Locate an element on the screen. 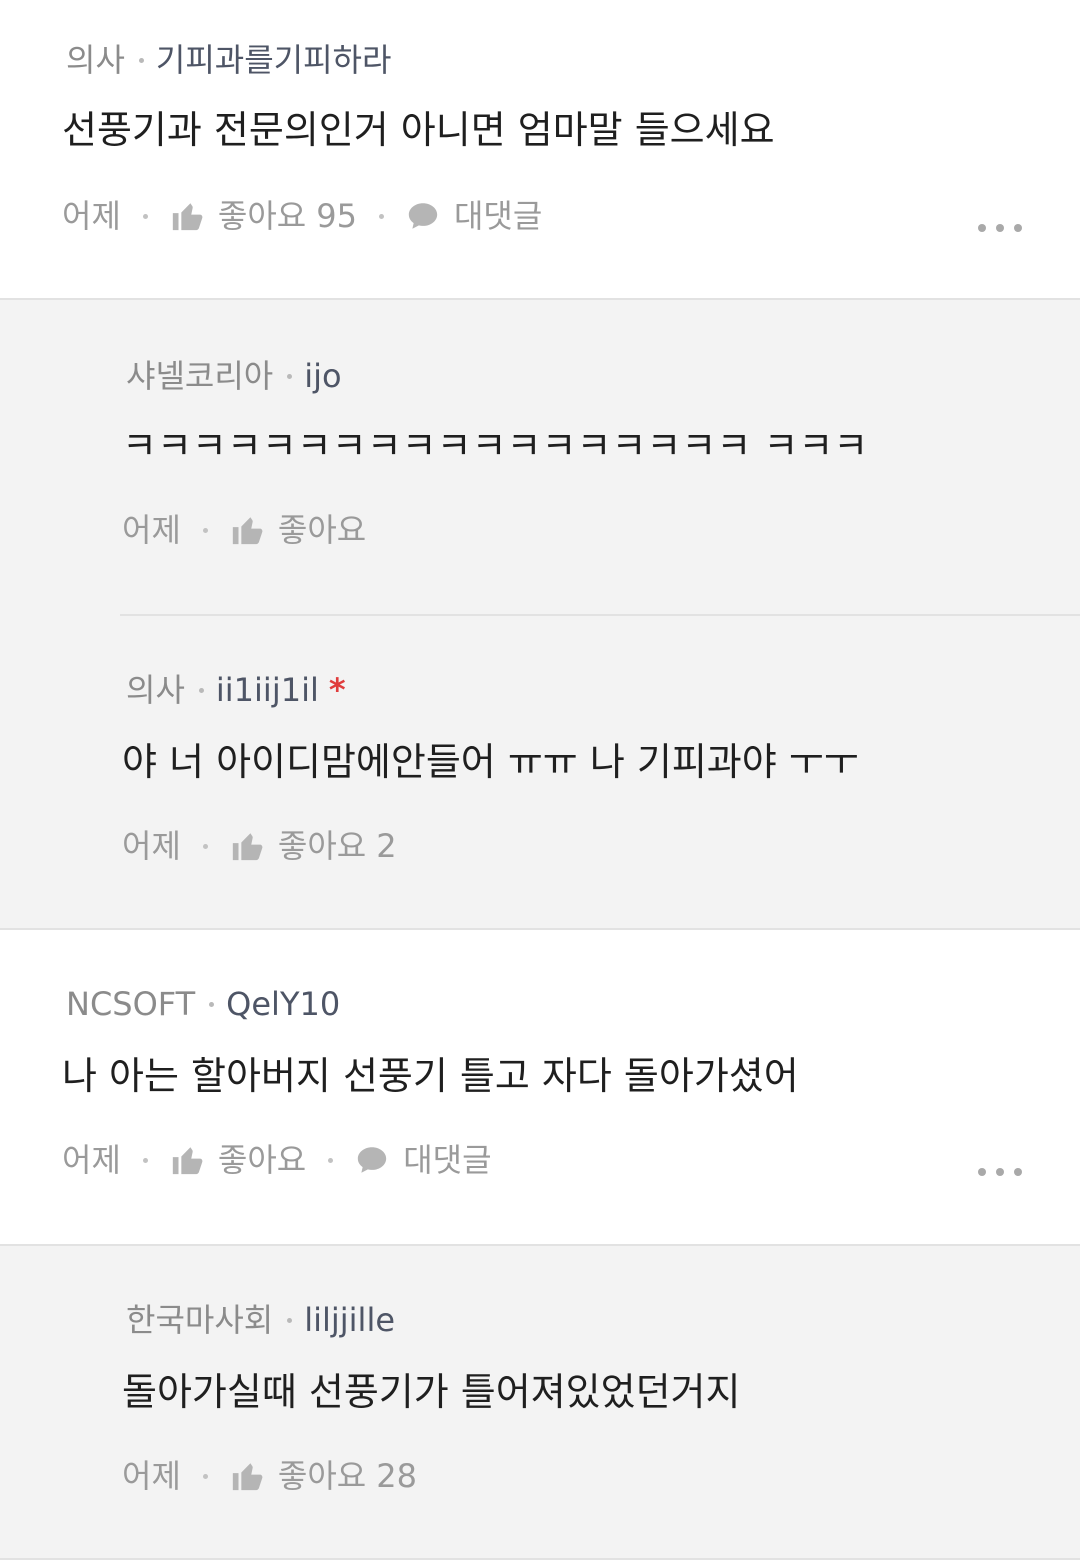  comment-meta: 샤넬코리아 ijo is located at coordinates (234, 376).